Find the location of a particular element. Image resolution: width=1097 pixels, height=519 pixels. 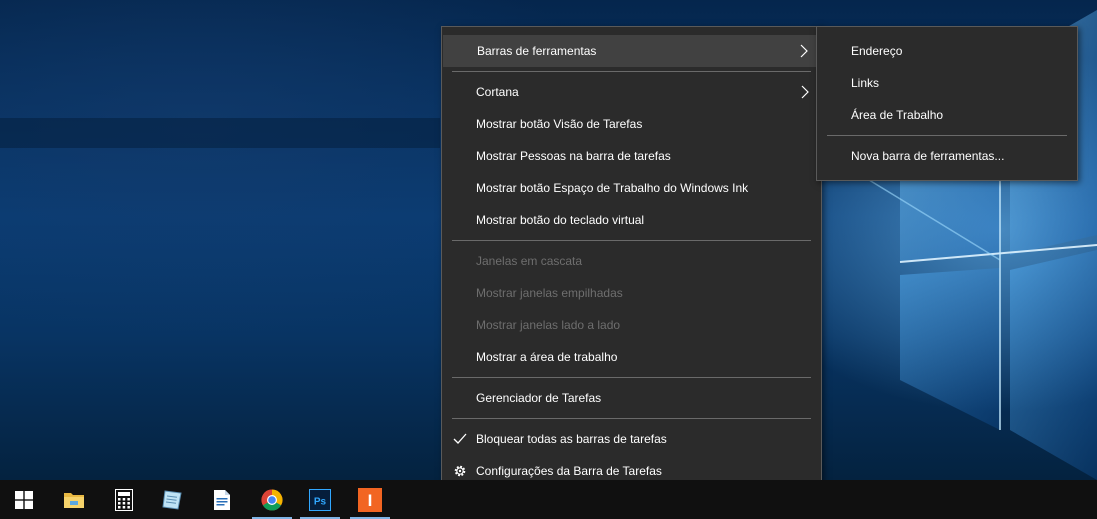

menu-item-label: Mostrar a área de trabalho is located at coordinates (547, 357).